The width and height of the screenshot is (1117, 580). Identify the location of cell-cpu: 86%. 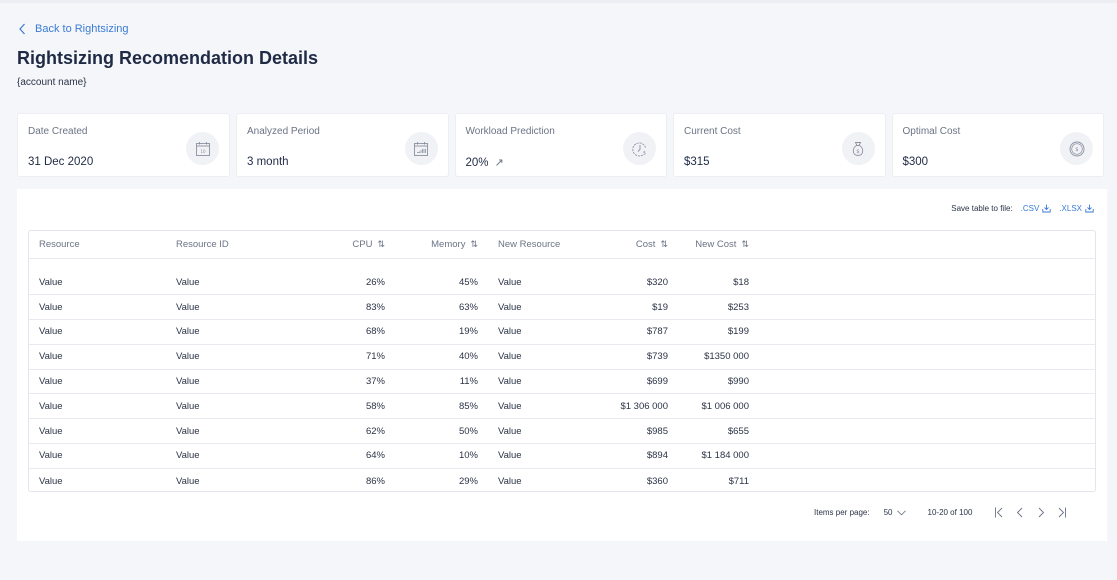
(375, 481).